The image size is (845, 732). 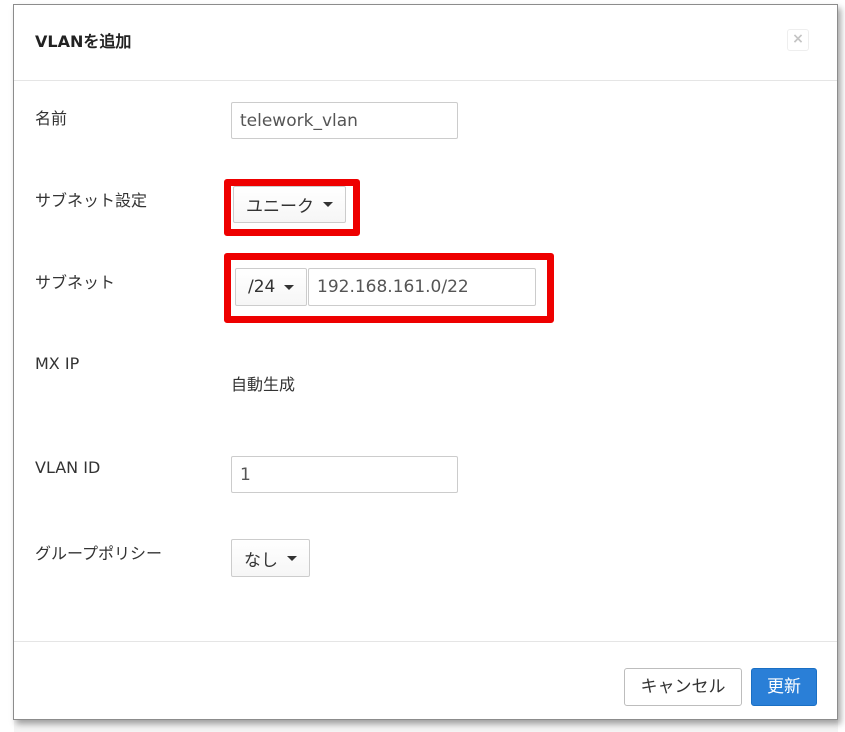 I want to click on group-policy-value: なし, so click(x=261, y=560).